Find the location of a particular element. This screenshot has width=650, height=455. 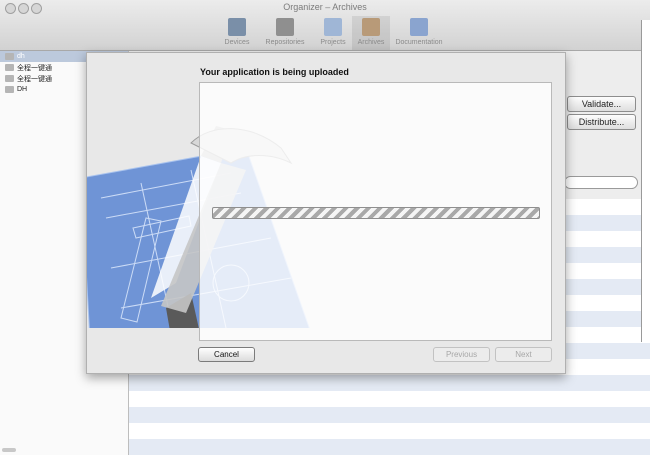

toolbar-devices: Devices is located at coordinates (237, 33).